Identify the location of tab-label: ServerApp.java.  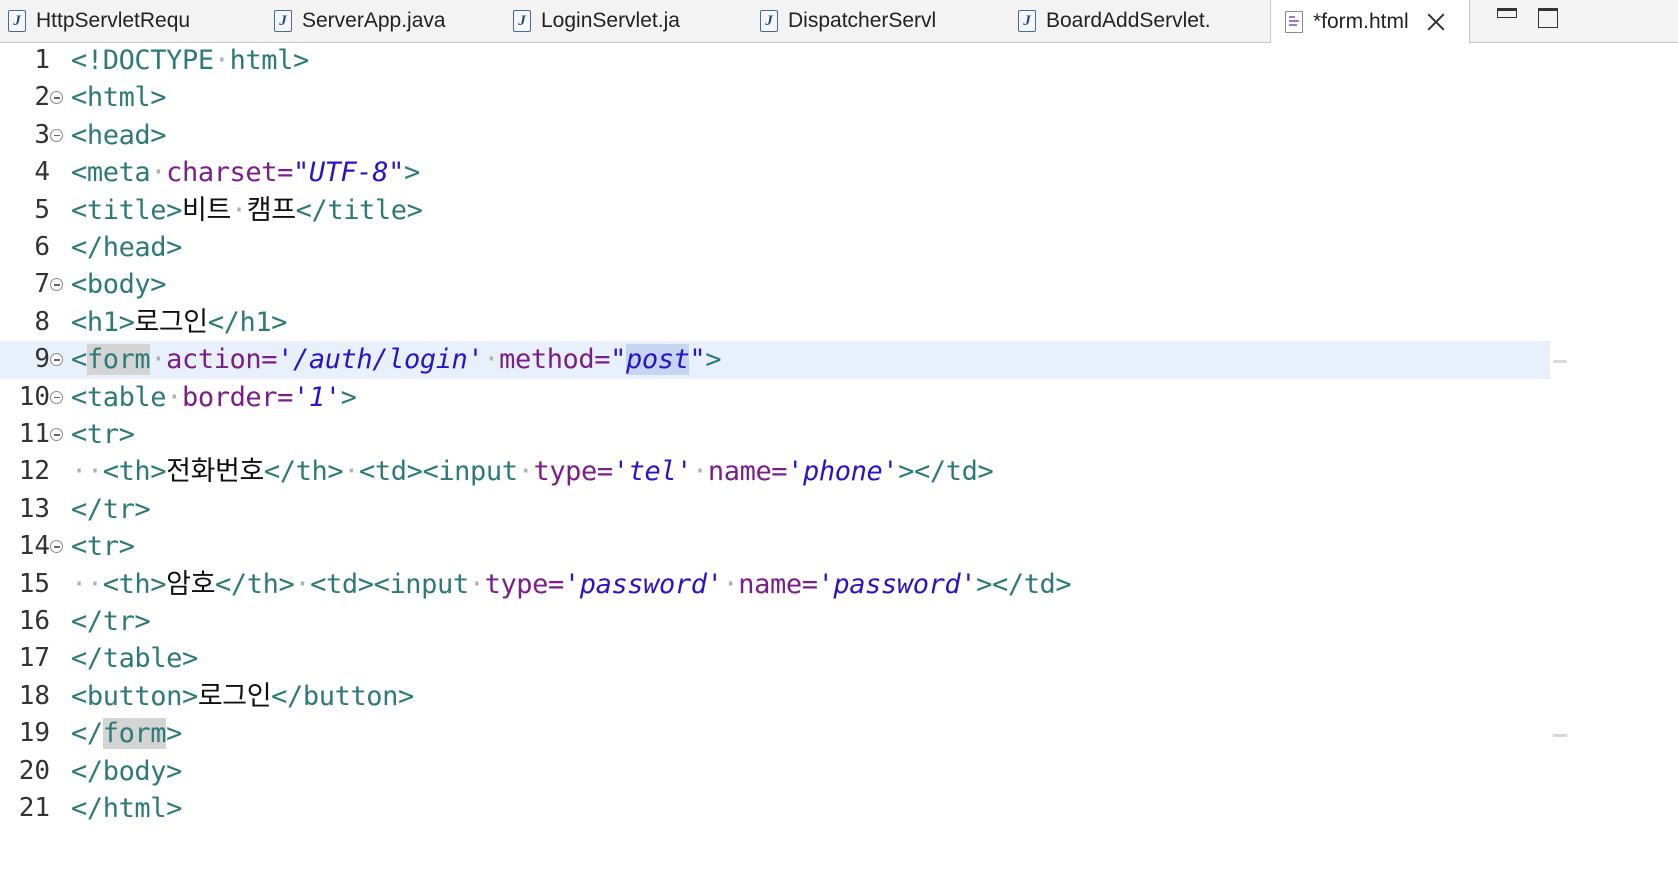
(374, 20).